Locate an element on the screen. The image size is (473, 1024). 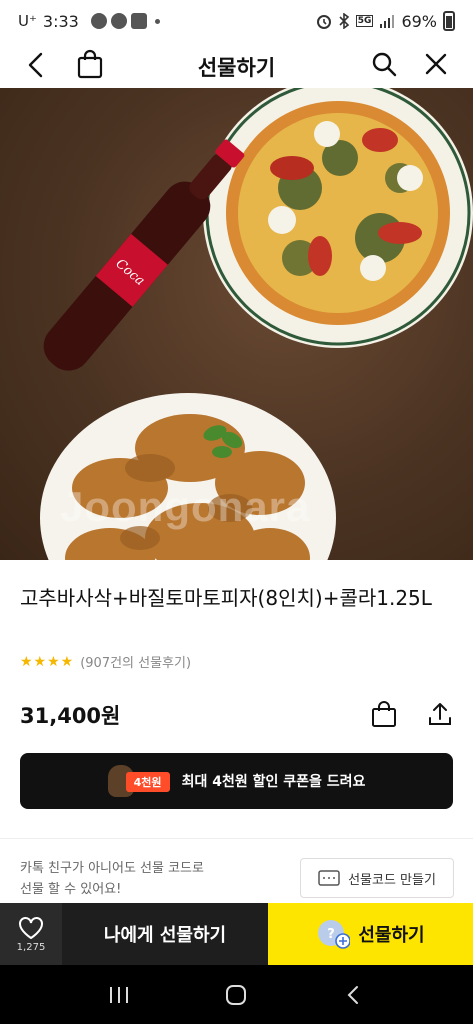
nav-back-icon is located at coordinates (354, 995).